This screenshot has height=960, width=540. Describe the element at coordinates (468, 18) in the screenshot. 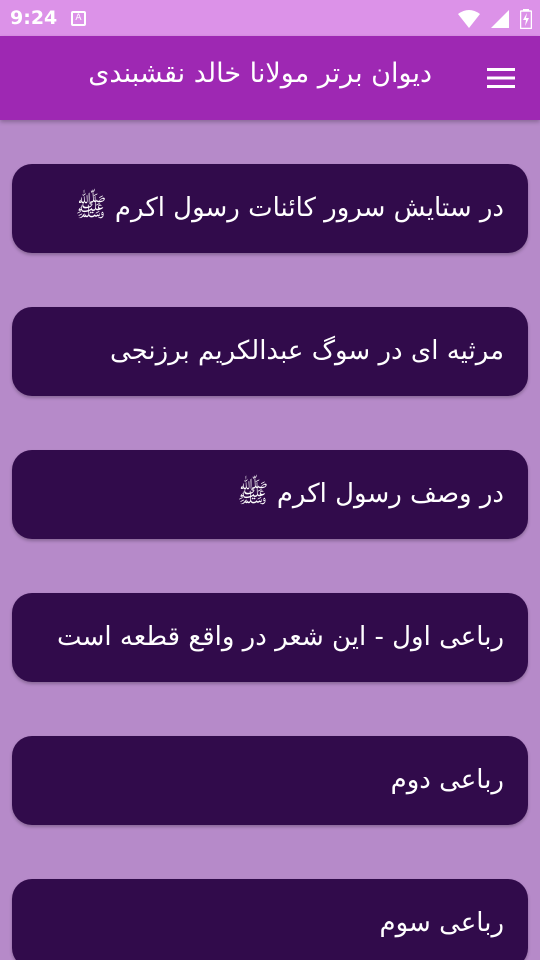

I see `wifi-icon` at that location.